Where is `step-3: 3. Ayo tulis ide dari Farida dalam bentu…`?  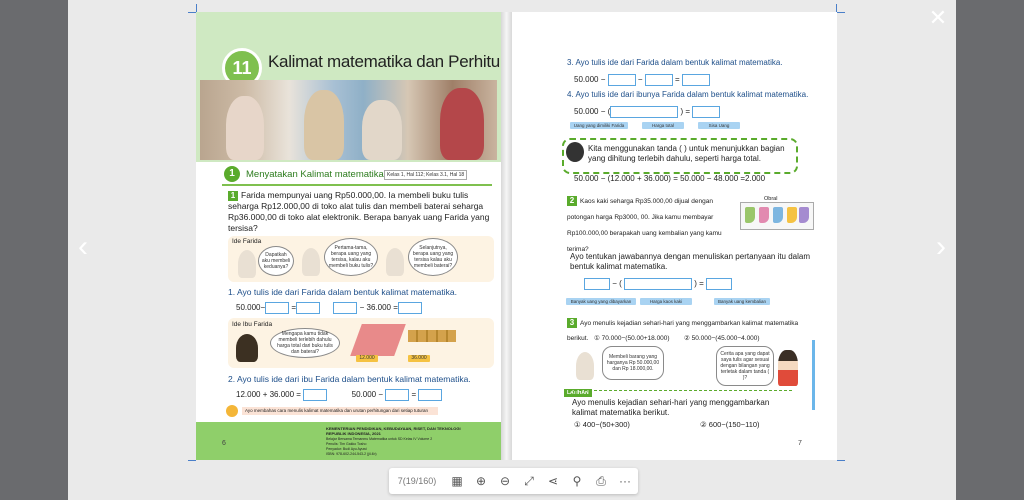
step-3: 3. Ayo tulis ide dari Farida dalam bentu… is located at coordinates (675, 62).